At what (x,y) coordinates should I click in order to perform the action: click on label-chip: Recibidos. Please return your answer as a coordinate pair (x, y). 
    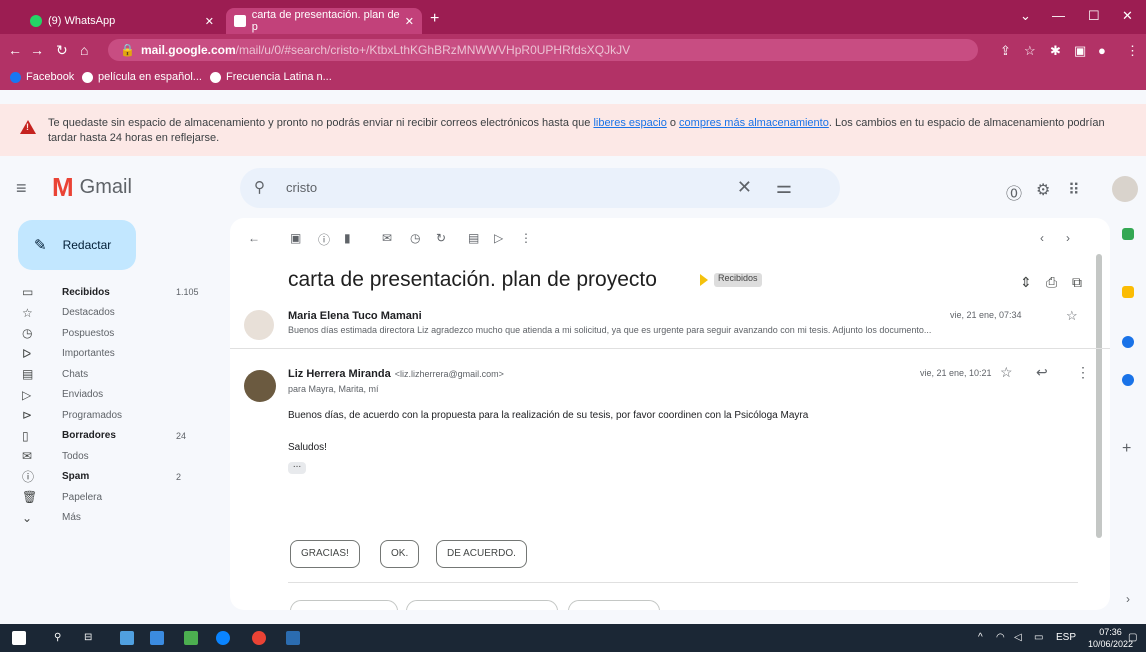
    Looking at the image, I should click on (738, 280).